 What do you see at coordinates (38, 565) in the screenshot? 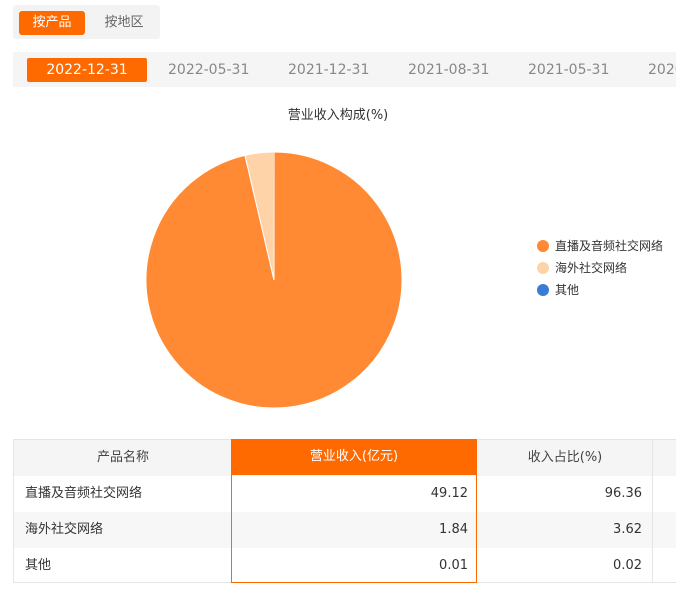
I see `product-name-cell: 其他` at bounding box center [38, 565].